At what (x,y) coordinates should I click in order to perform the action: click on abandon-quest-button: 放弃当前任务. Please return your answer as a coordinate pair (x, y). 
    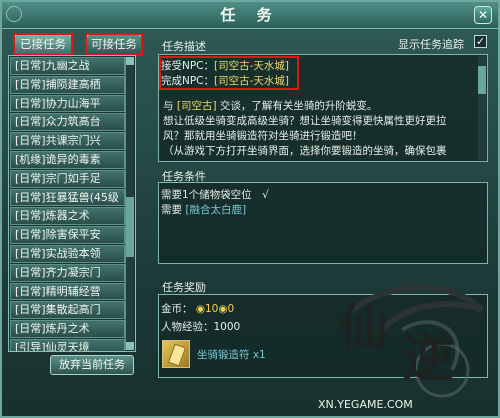
    Looking at the image, I should click on (92, 365).